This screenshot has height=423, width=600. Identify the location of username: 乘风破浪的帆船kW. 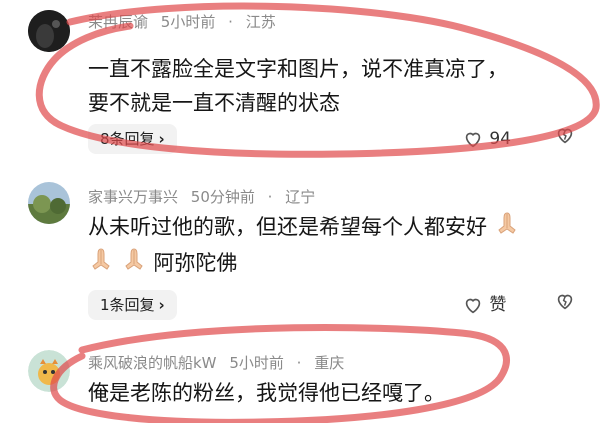
(152, 363).